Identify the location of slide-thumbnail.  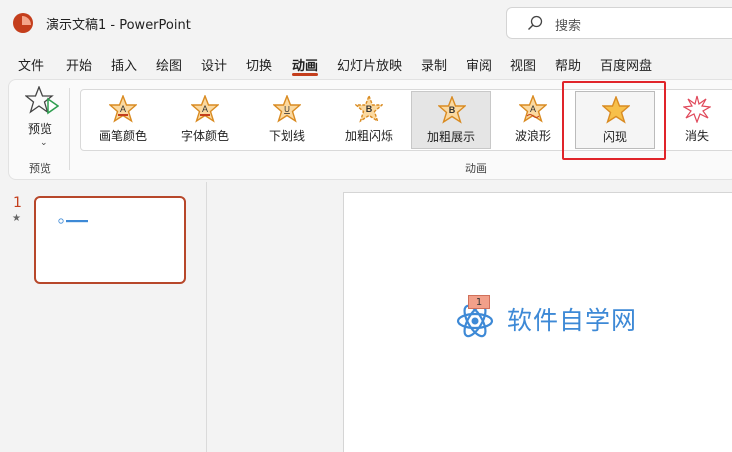
(110, 240).